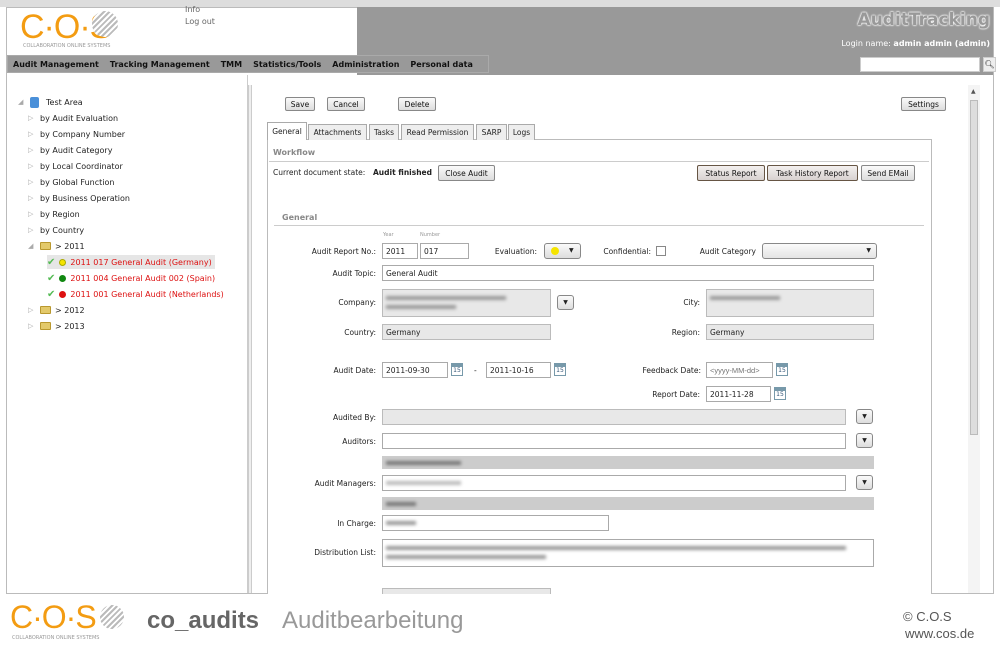  I want to click on task-history-report-button: Task History Report, so click(812, 173).